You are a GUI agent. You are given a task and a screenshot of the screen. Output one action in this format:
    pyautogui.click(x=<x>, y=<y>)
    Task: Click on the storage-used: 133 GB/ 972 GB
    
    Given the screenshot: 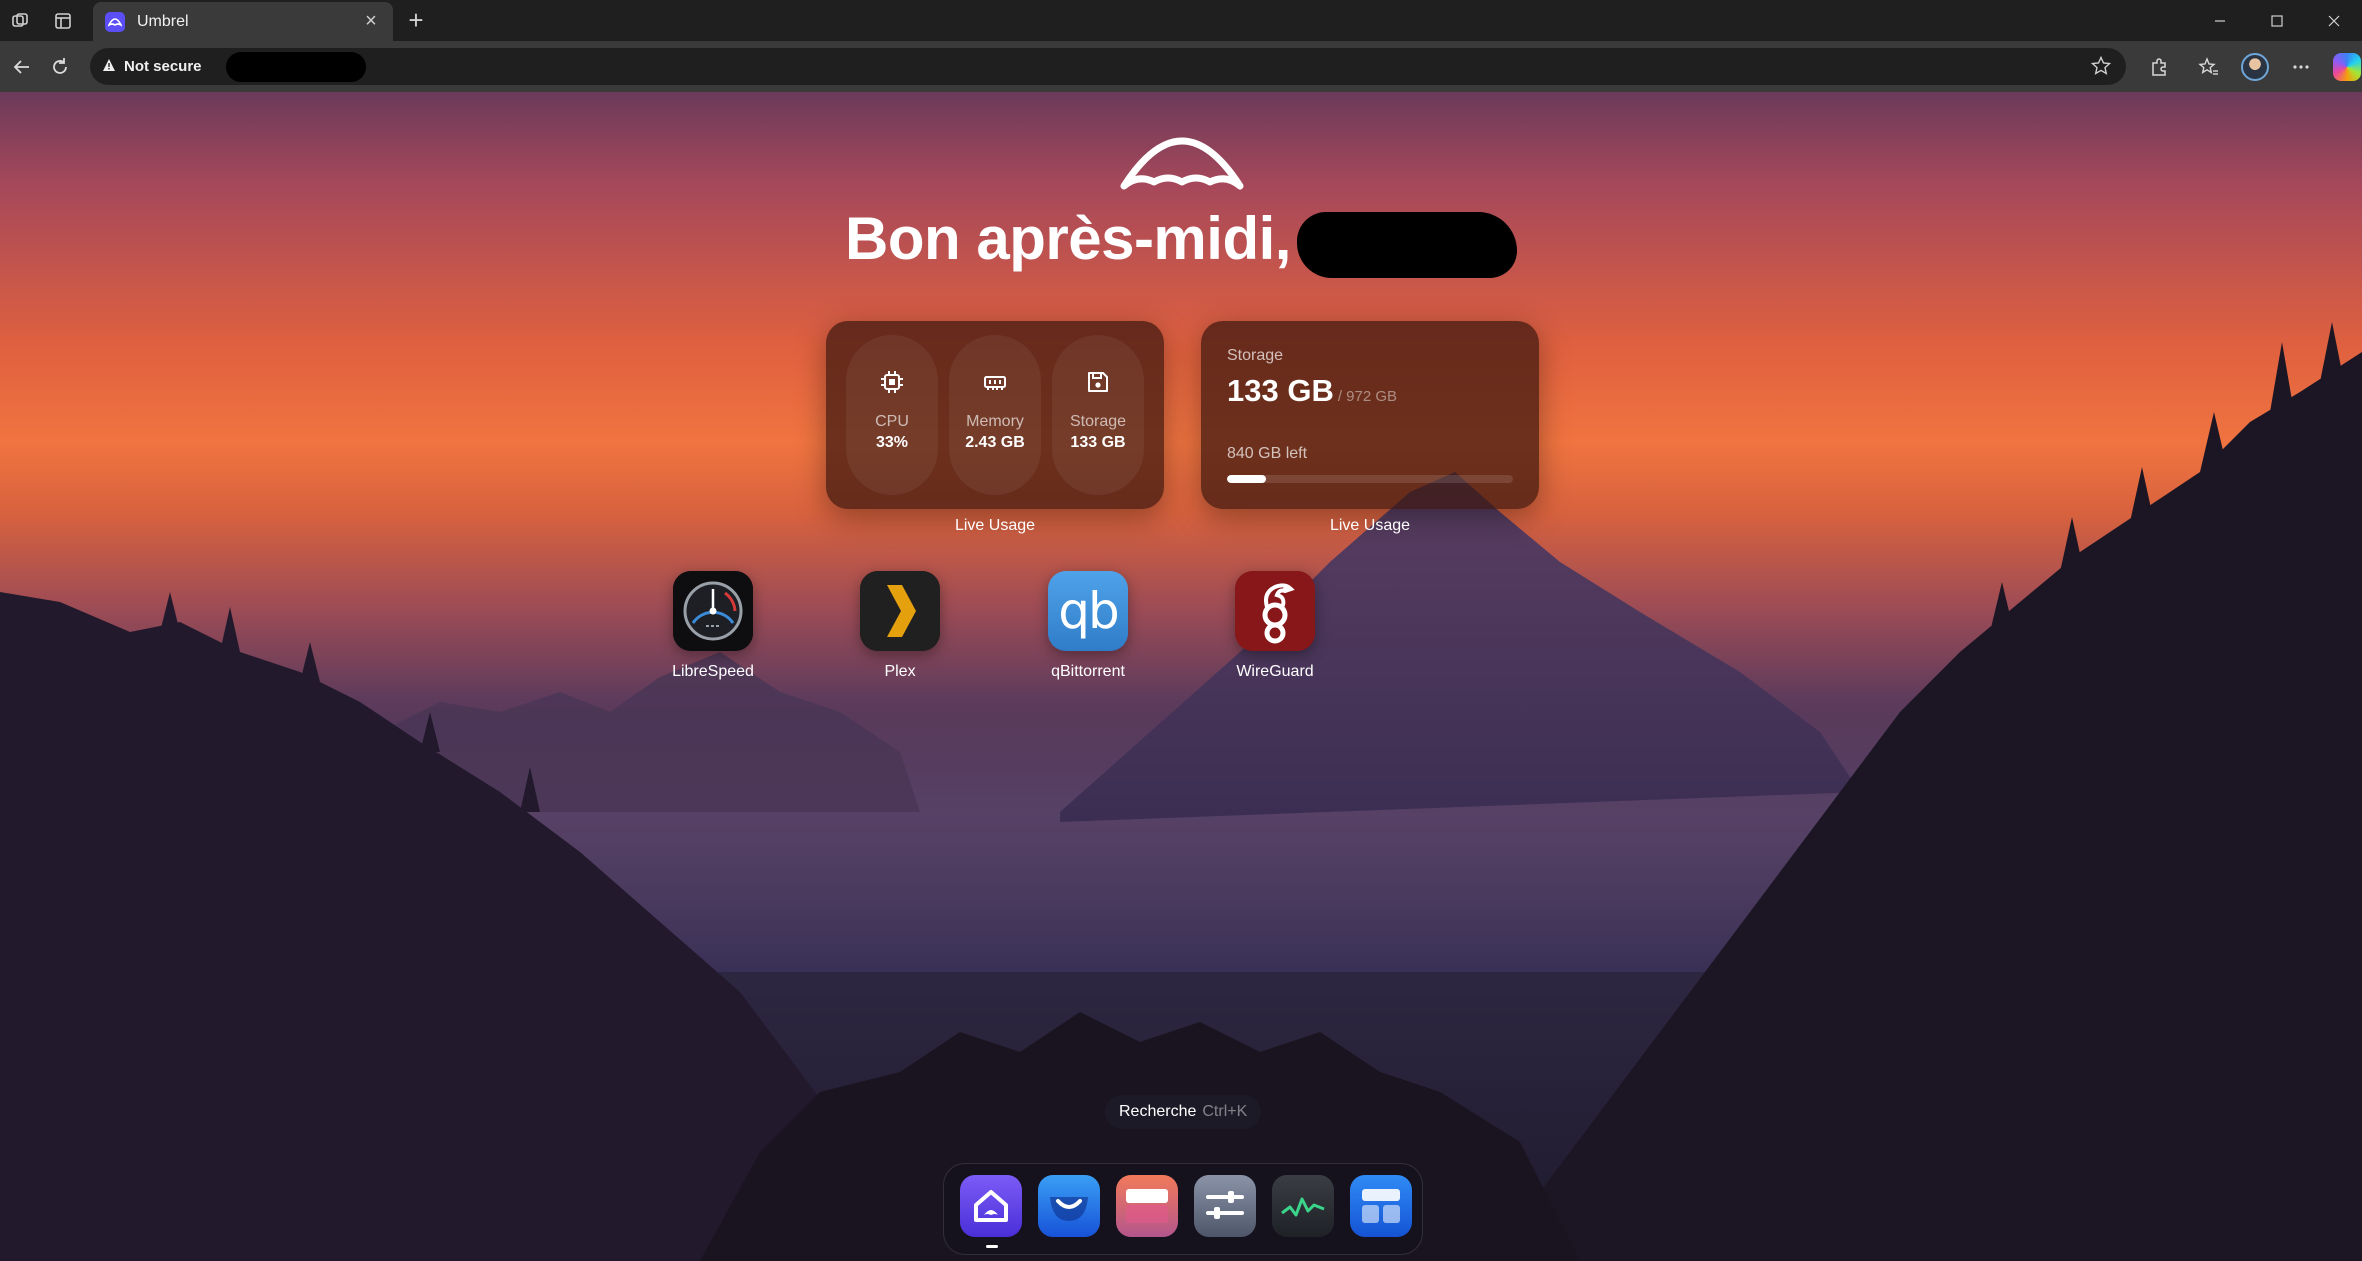 What is the action you would take?
    pyautogui.click(x=1312, y=391)
    